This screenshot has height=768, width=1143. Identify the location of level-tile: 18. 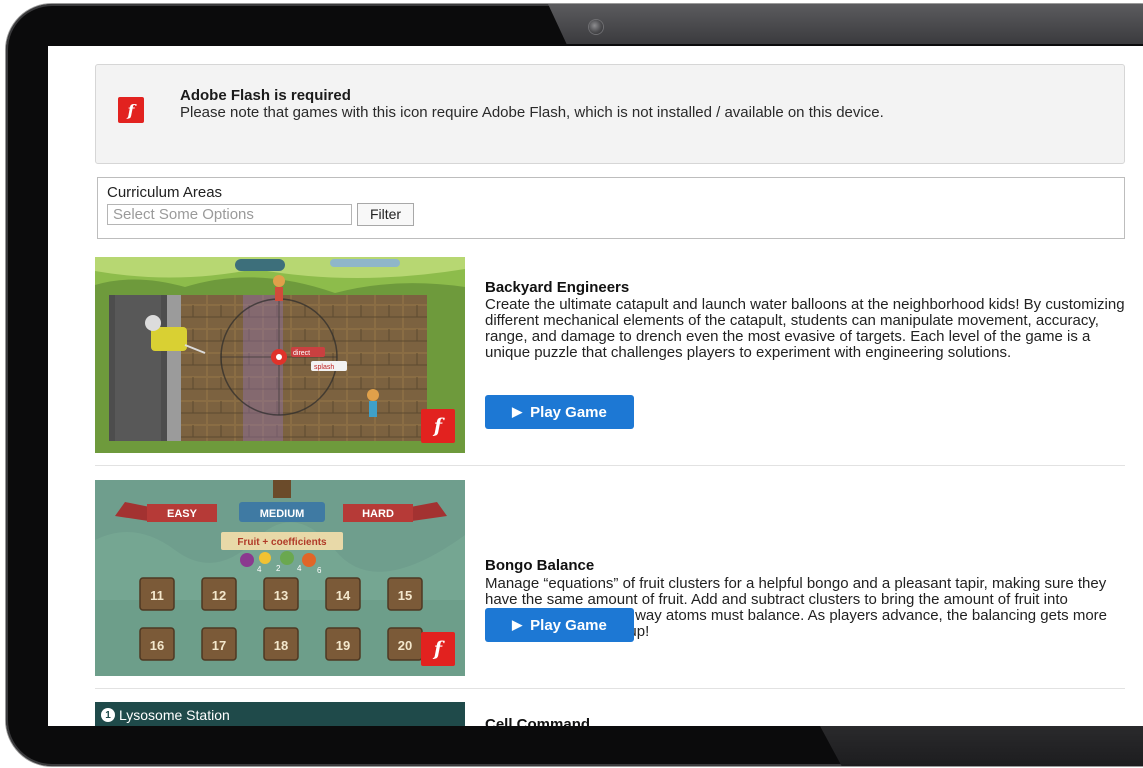
(281, 644).